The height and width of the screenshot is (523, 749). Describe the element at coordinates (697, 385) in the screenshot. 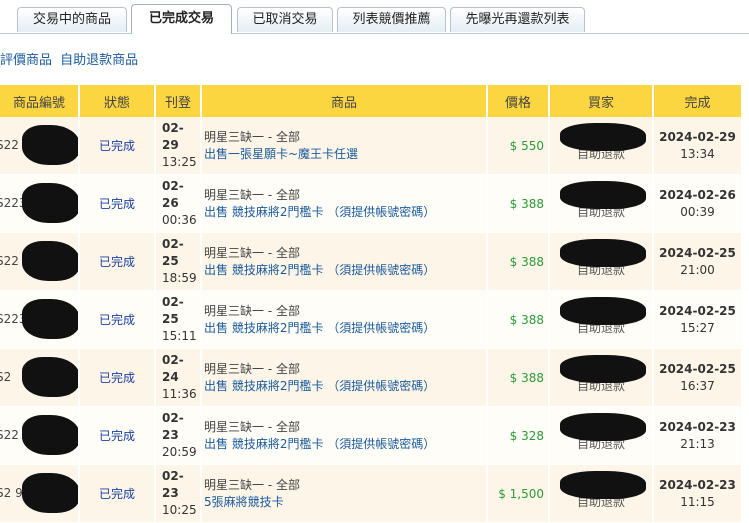

I see `done-time: 16:37` at that location.